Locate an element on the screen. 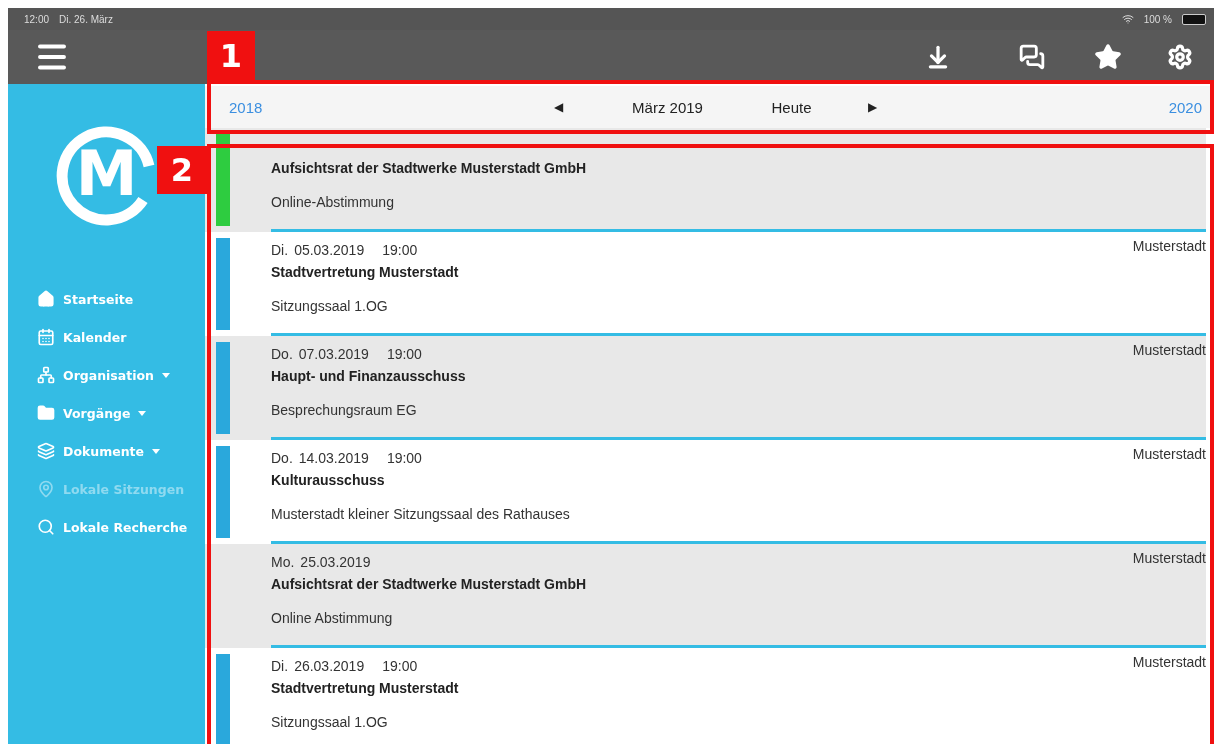  today-button: Heute is located at coordinates (791, 107).